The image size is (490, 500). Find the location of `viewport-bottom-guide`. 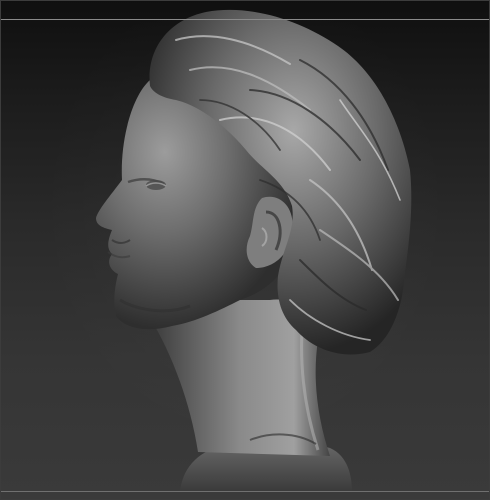

viewport-bottom-guide is located at coordinates (245, 491).